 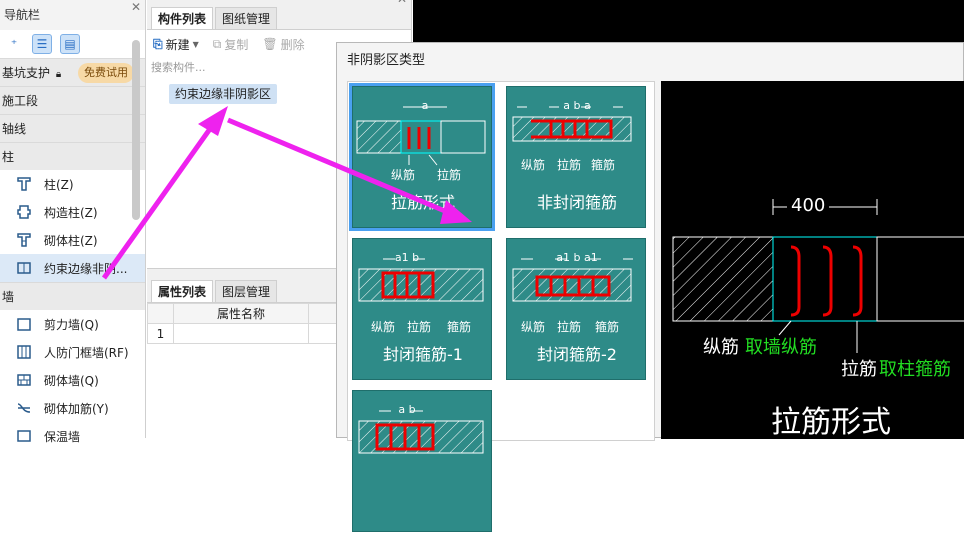 What do you see at coordinates (24, 408) in the screenshot?
I see `masonry-reinforcement-icon` at bounding box center [24, 408].